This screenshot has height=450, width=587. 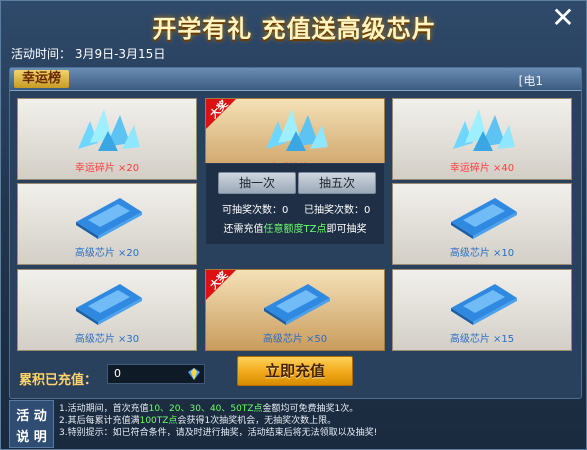 What do you see at coordinates (482, 339) in the screenshot?
I see `prize-label: 高级芯片 ×15` at bounding box center [482, 339].